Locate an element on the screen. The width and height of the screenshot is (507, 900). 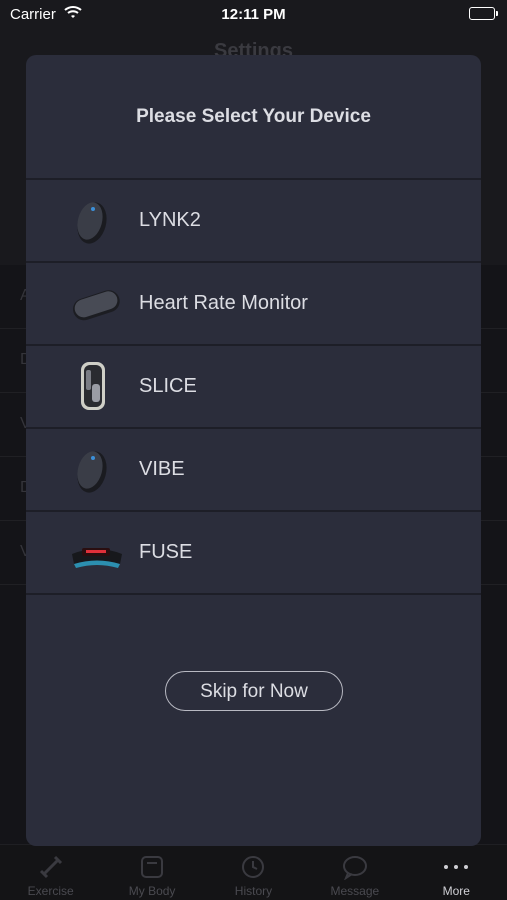
scale-icon is located at coordinates (152, 869).